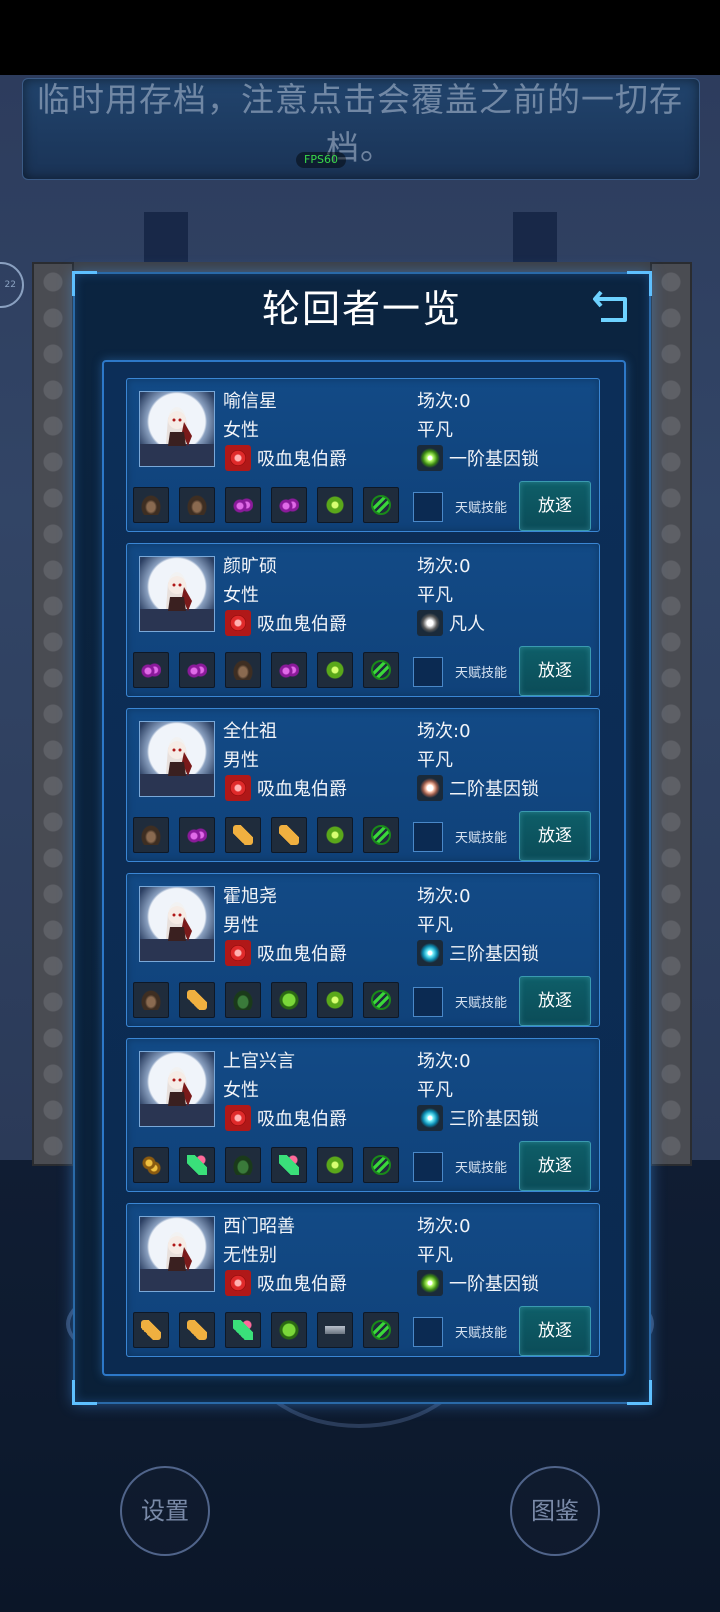 This screenshot has height=1612, width=720. I want to click on character-card: 颜旷硕 女性 吸血鬼伯爵 场次:0 平凡 凡人 天赋技能 放逐, so click(363, 620).